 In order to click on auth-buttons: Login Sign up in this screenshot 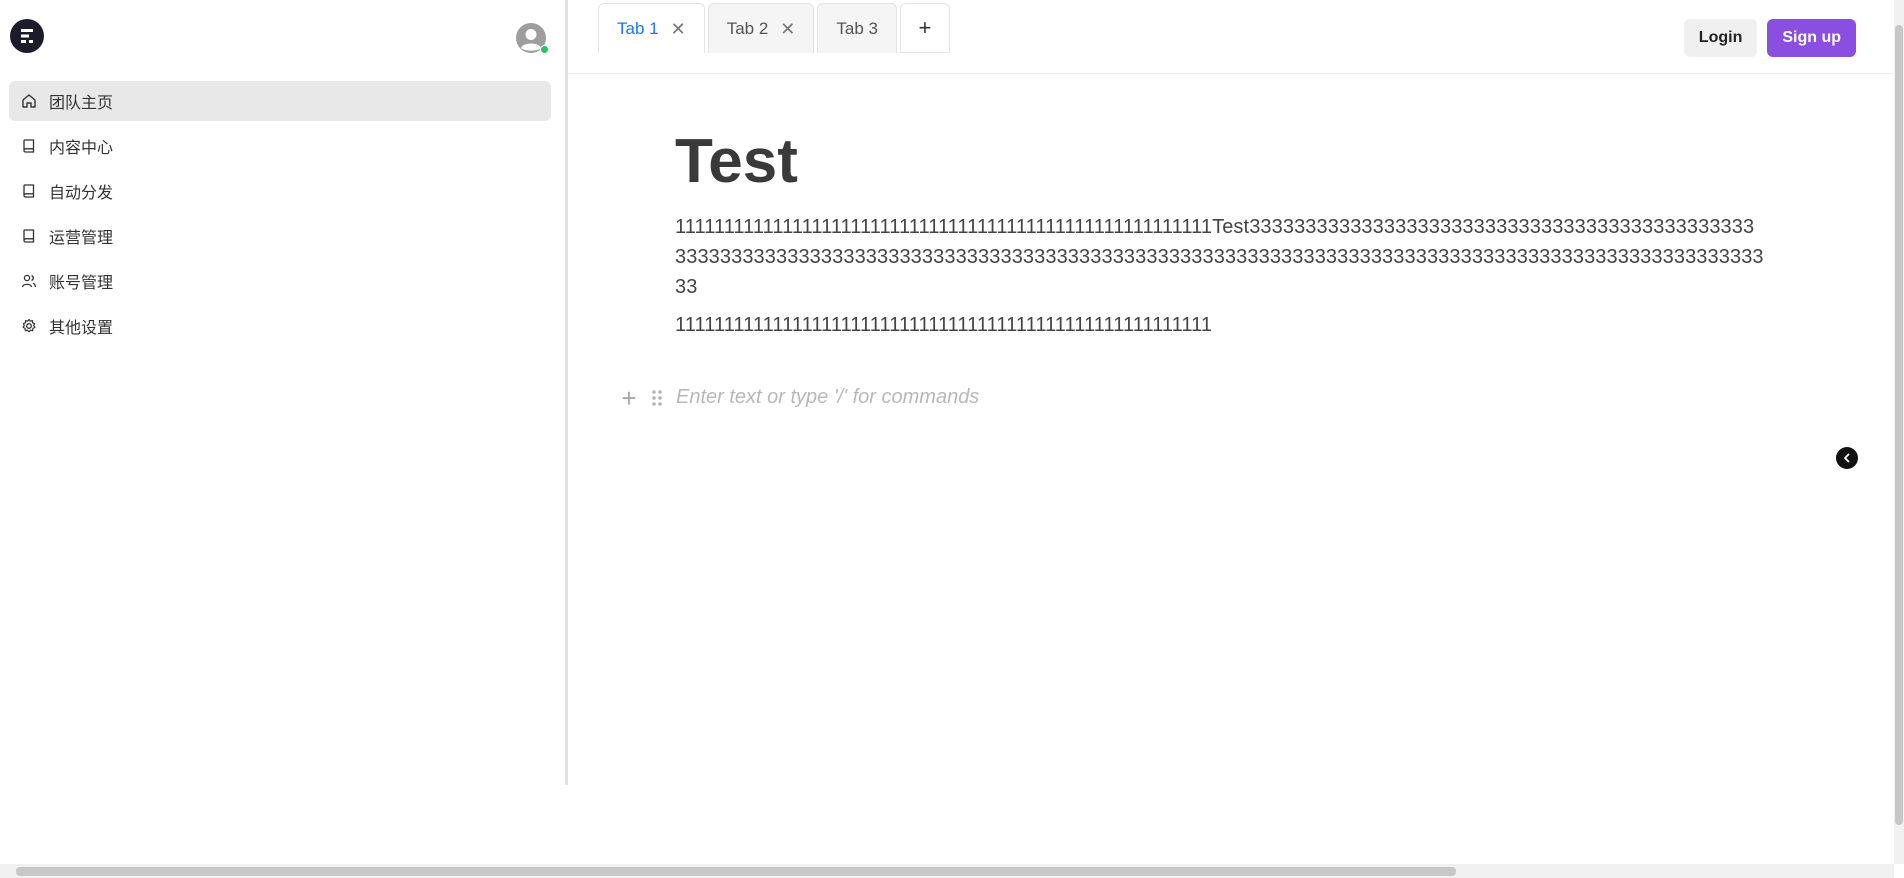, I will do `click(1769, 38)`.